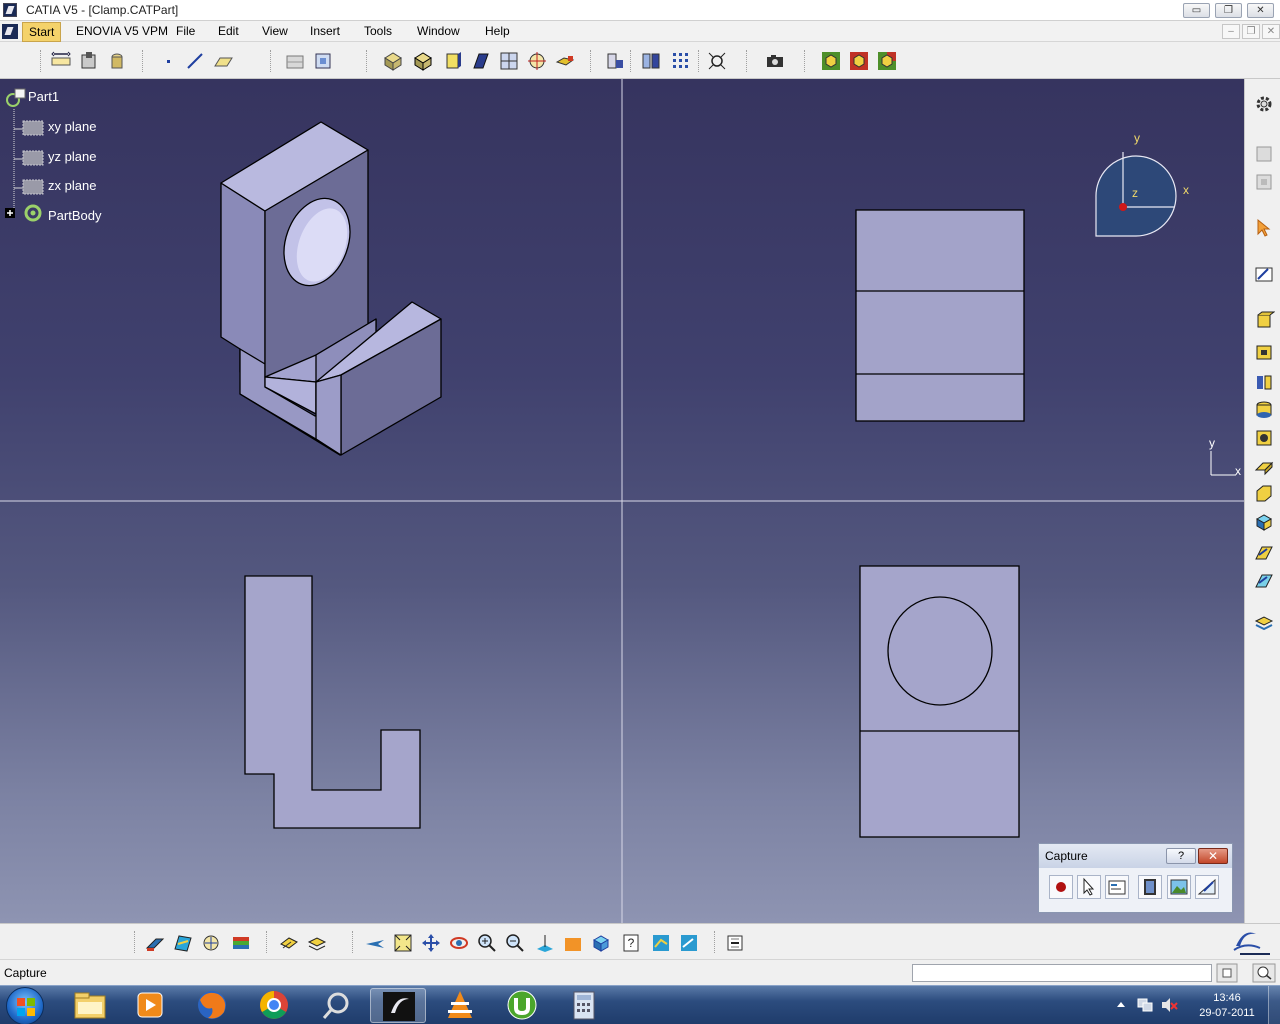 This screenshot has height=1024, width=1280. Describe the element at coordinates (1264, 438) in the screenshot. I see `groove-icon` at that location.